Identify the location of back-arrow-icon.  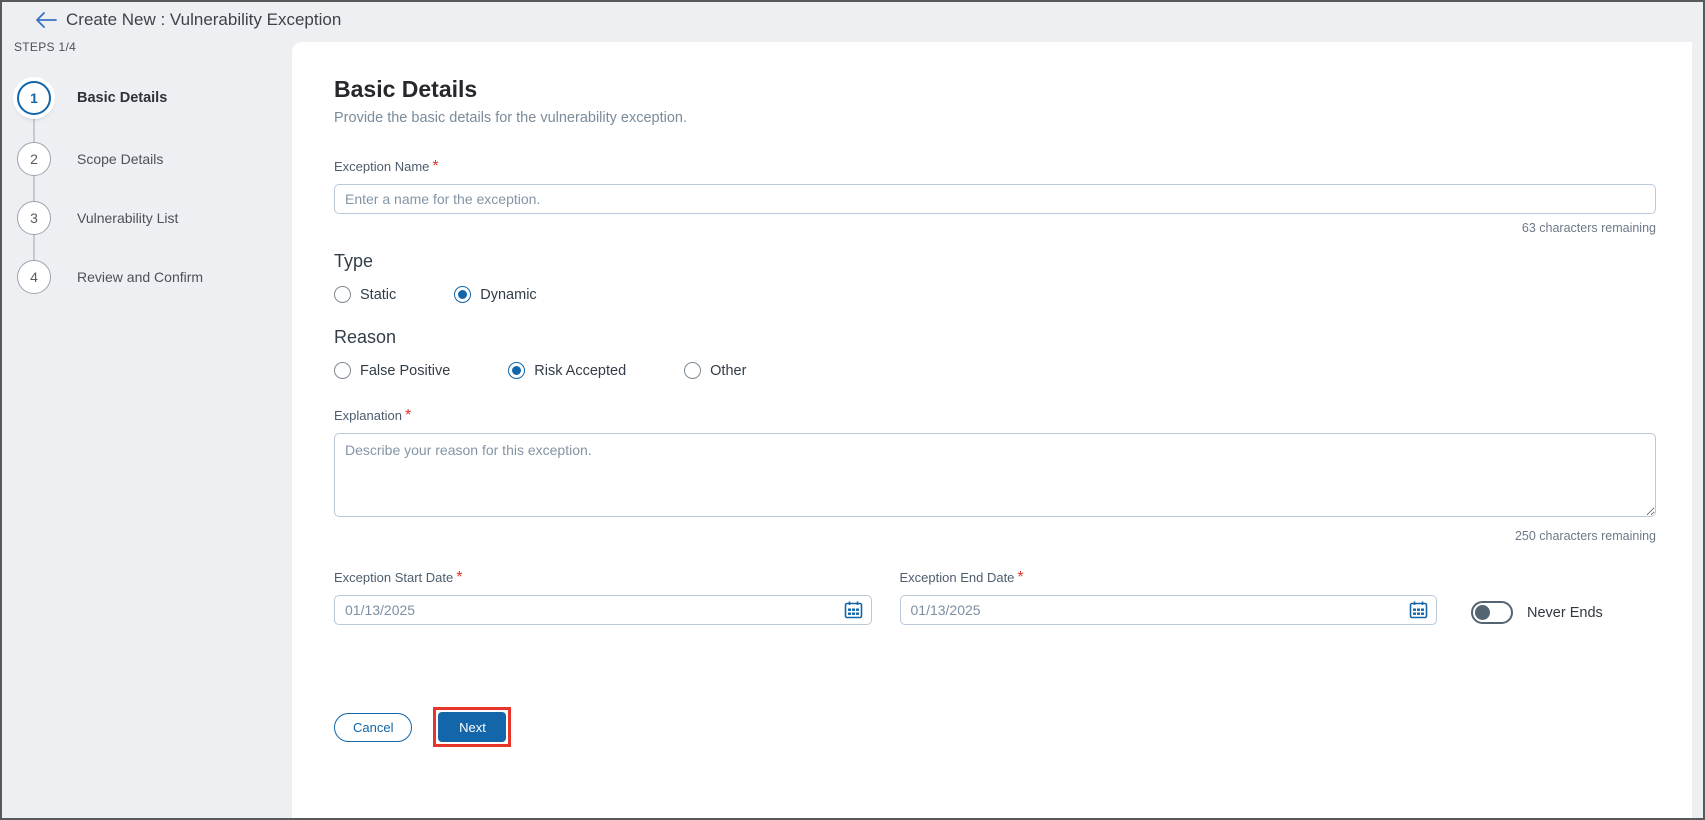
(46, 20).